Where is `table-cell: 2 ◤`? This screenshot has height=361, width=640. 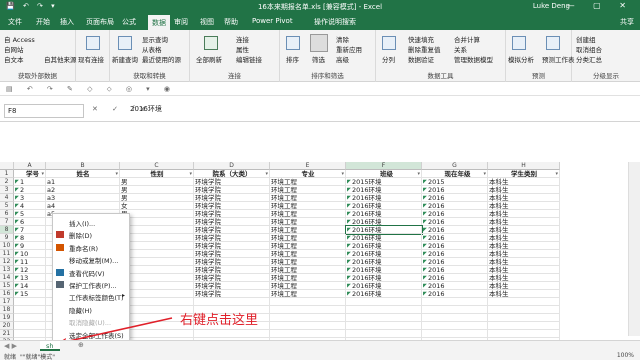 table-cell: 2 ◤ is located at coordinates (30, 190).